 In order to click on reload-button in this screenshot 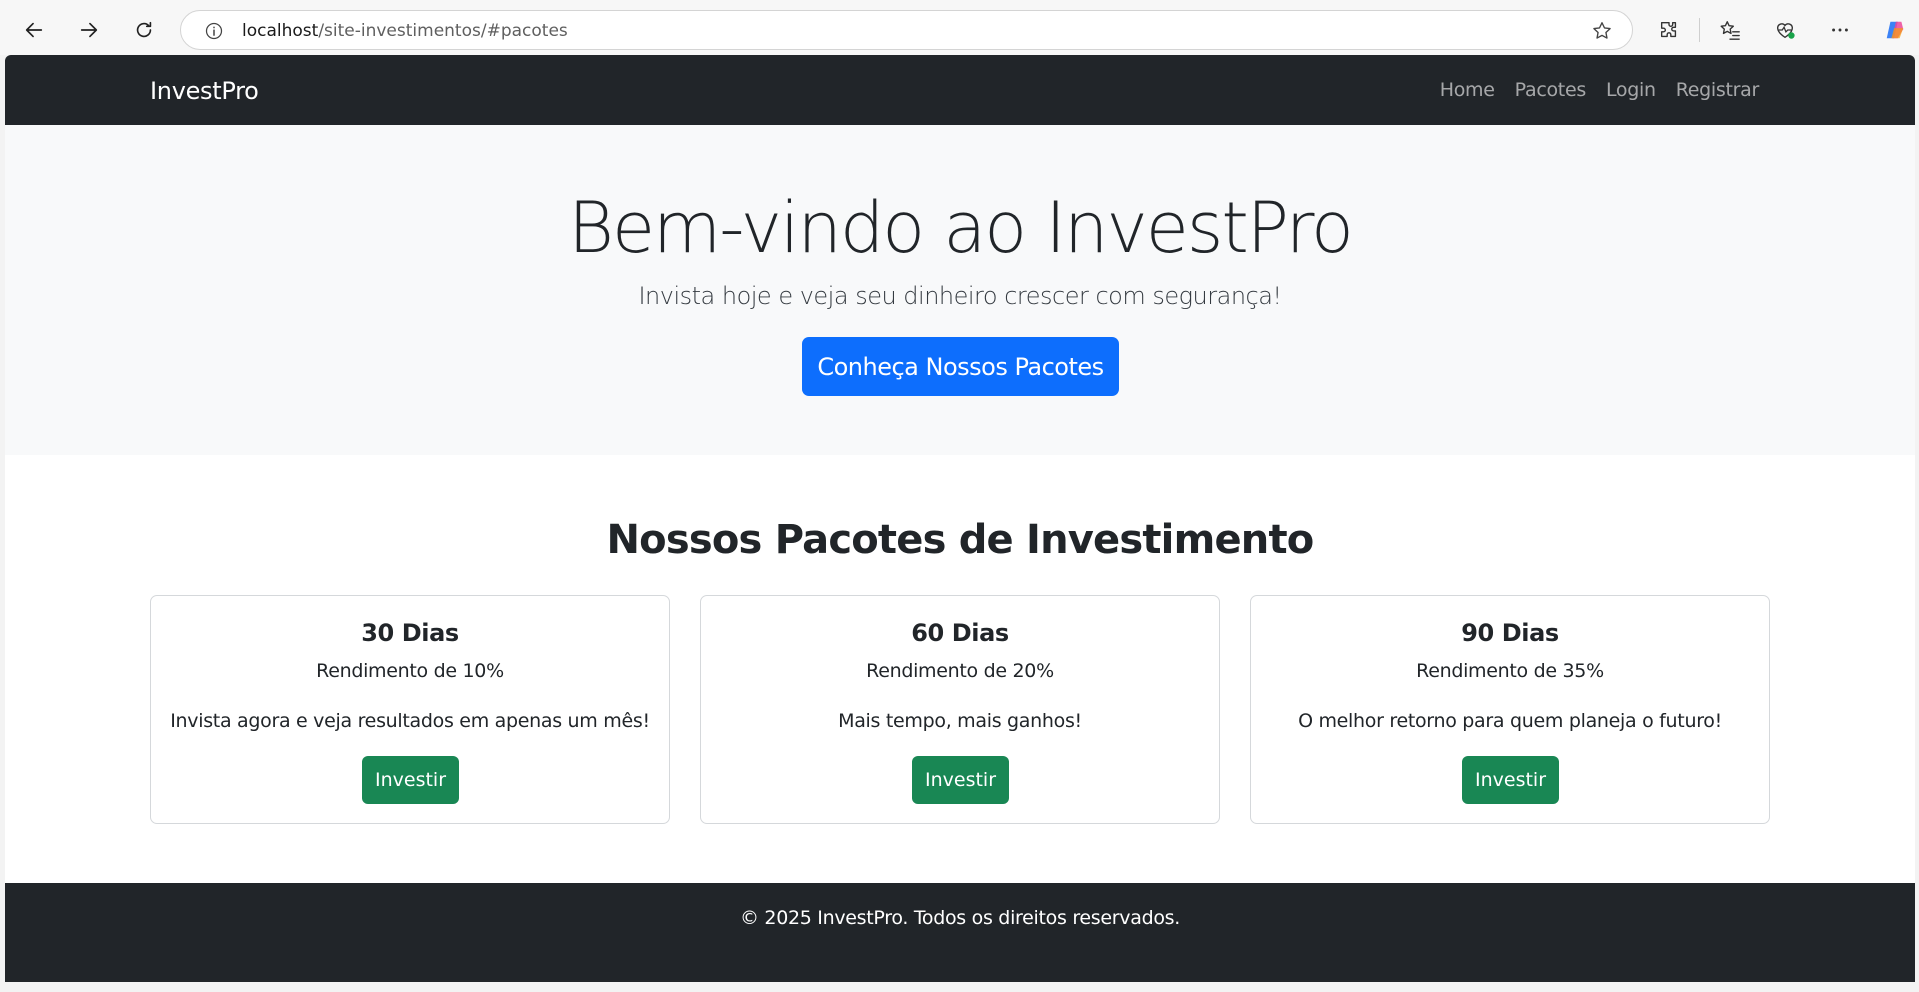, I will do `click(144, 30)`.